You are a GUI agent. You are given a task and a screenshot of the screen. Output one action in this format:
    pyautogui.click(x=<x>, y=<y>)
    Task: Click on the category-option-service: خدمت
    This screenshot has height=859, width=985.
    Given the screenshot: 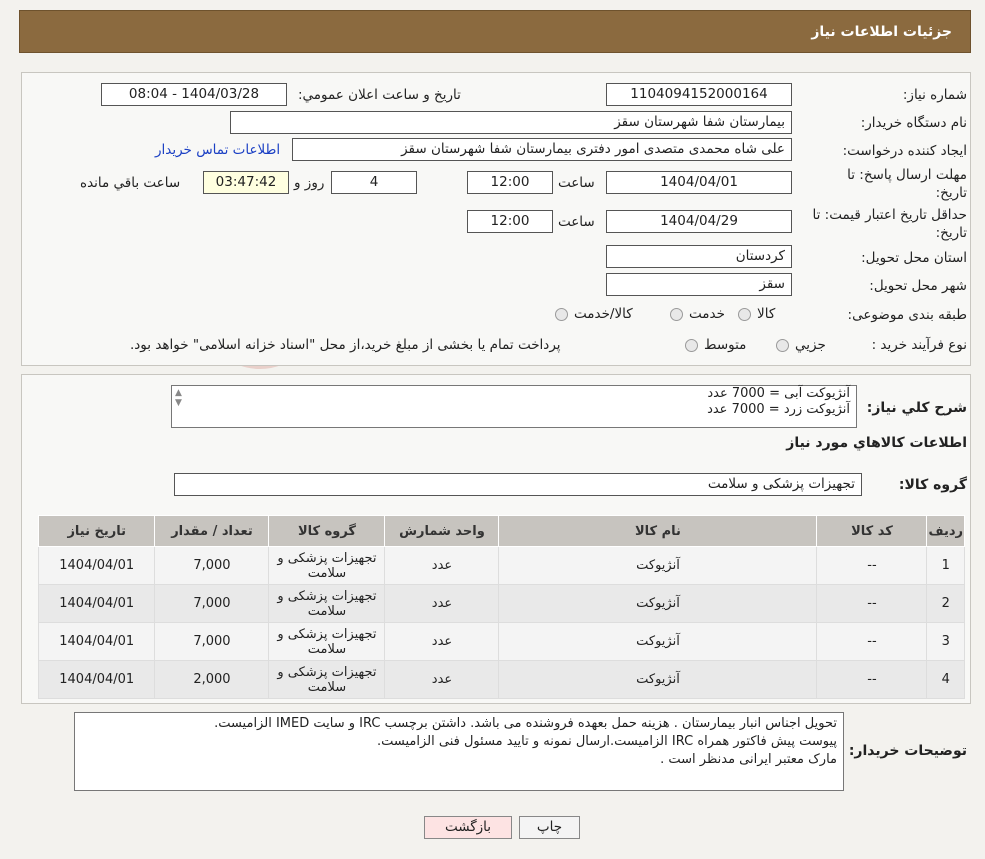 What is the action you would take?
    pyautogui.click(x=697, y=314)
    